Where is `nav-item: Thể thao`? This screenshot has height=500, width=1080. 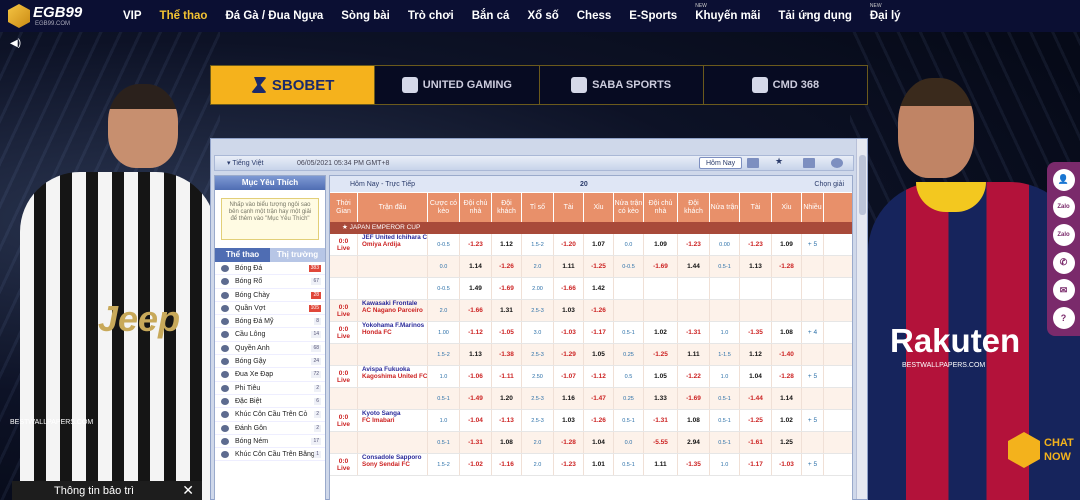
nav-item: Thể thao is located at coordinates (184, 16).